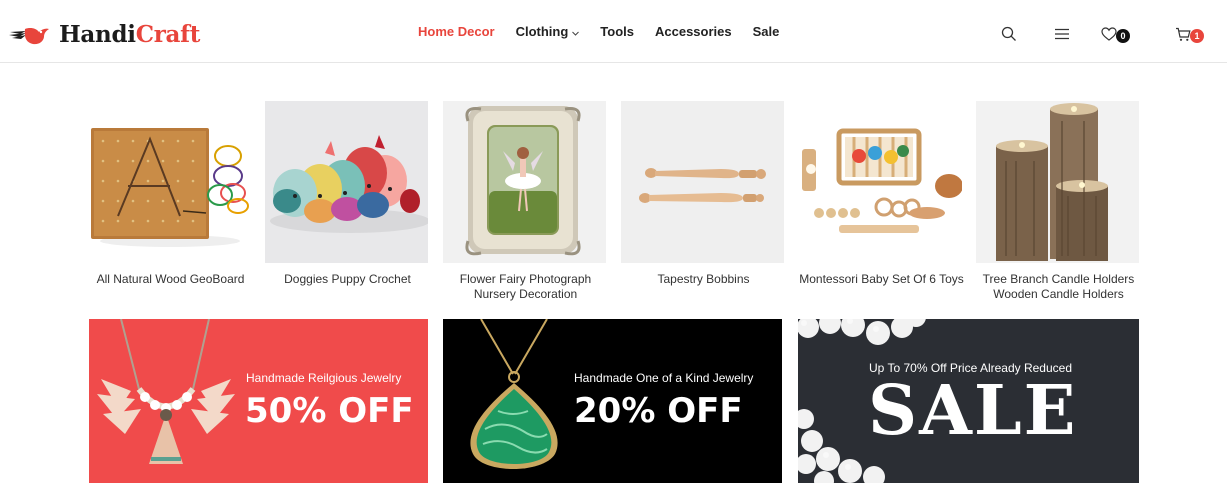 The height and width of the screenshot is (497, 1227). I want to click on product-card: Tapestry Bobbins, so click(703, 194).